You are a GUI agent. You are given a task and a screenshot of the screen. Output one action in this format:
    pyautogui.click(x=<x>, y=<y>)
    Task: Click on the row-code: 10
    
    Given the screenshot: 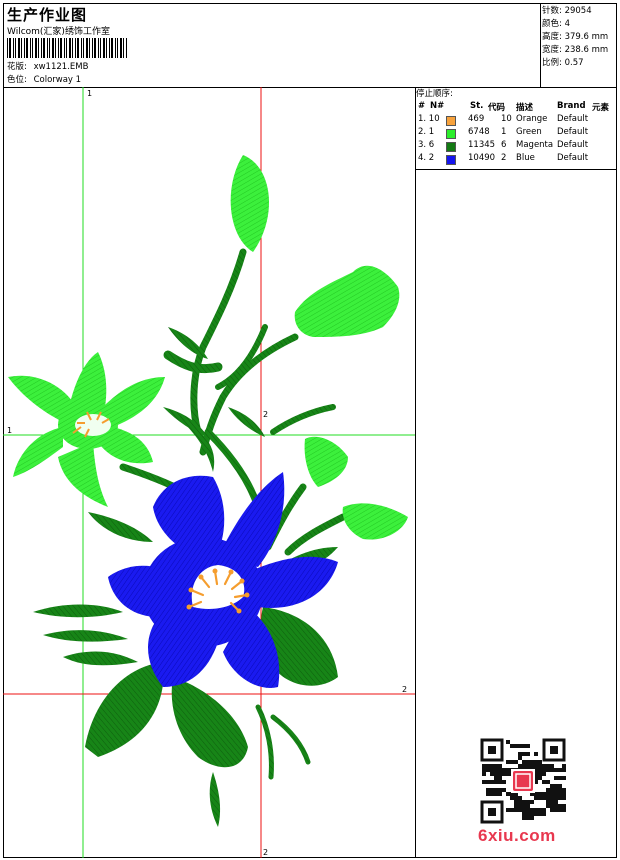 What is the action you would take?
    pyautogui.click(x=506, y=119)
    